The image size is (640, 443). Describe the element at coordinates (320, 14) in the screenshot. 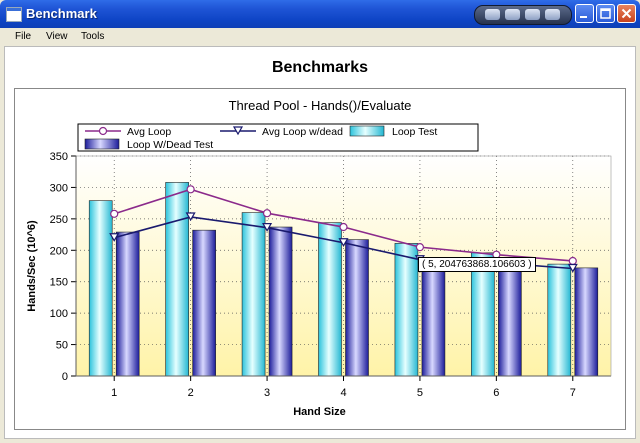

I see `title-bar: Benchmark` at that location.